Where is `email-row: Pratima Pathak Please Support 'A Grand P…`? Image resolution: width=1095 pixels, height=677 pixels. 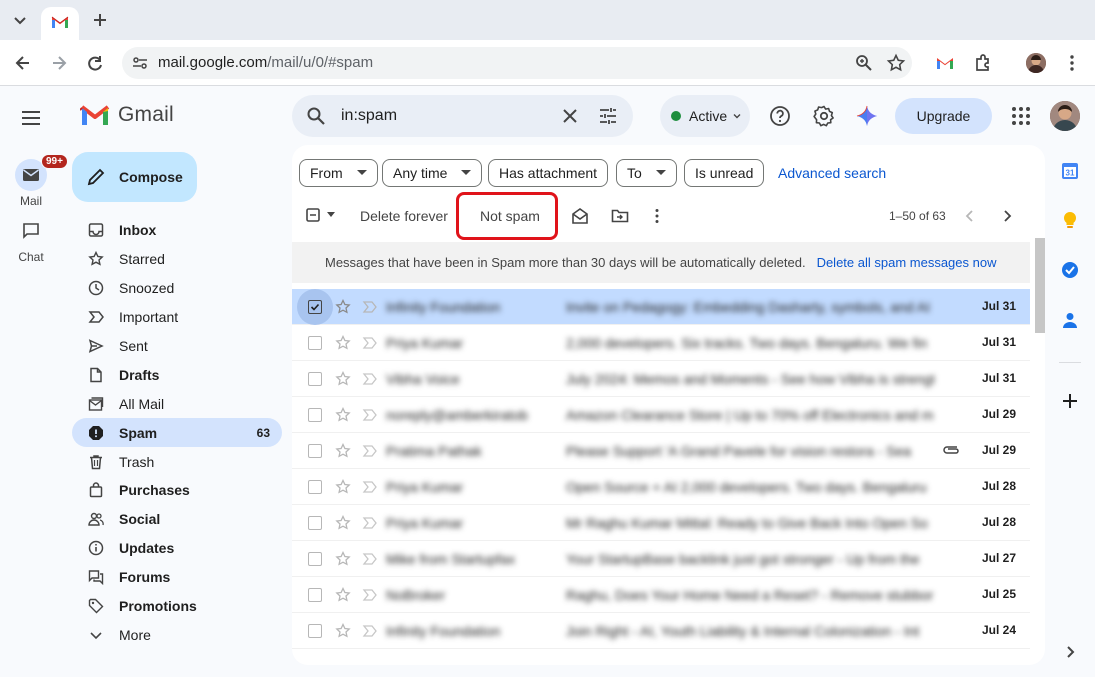
email-row: Pratima Pathak Please Support 'A Grand P… is located at coordinates (661, 451).